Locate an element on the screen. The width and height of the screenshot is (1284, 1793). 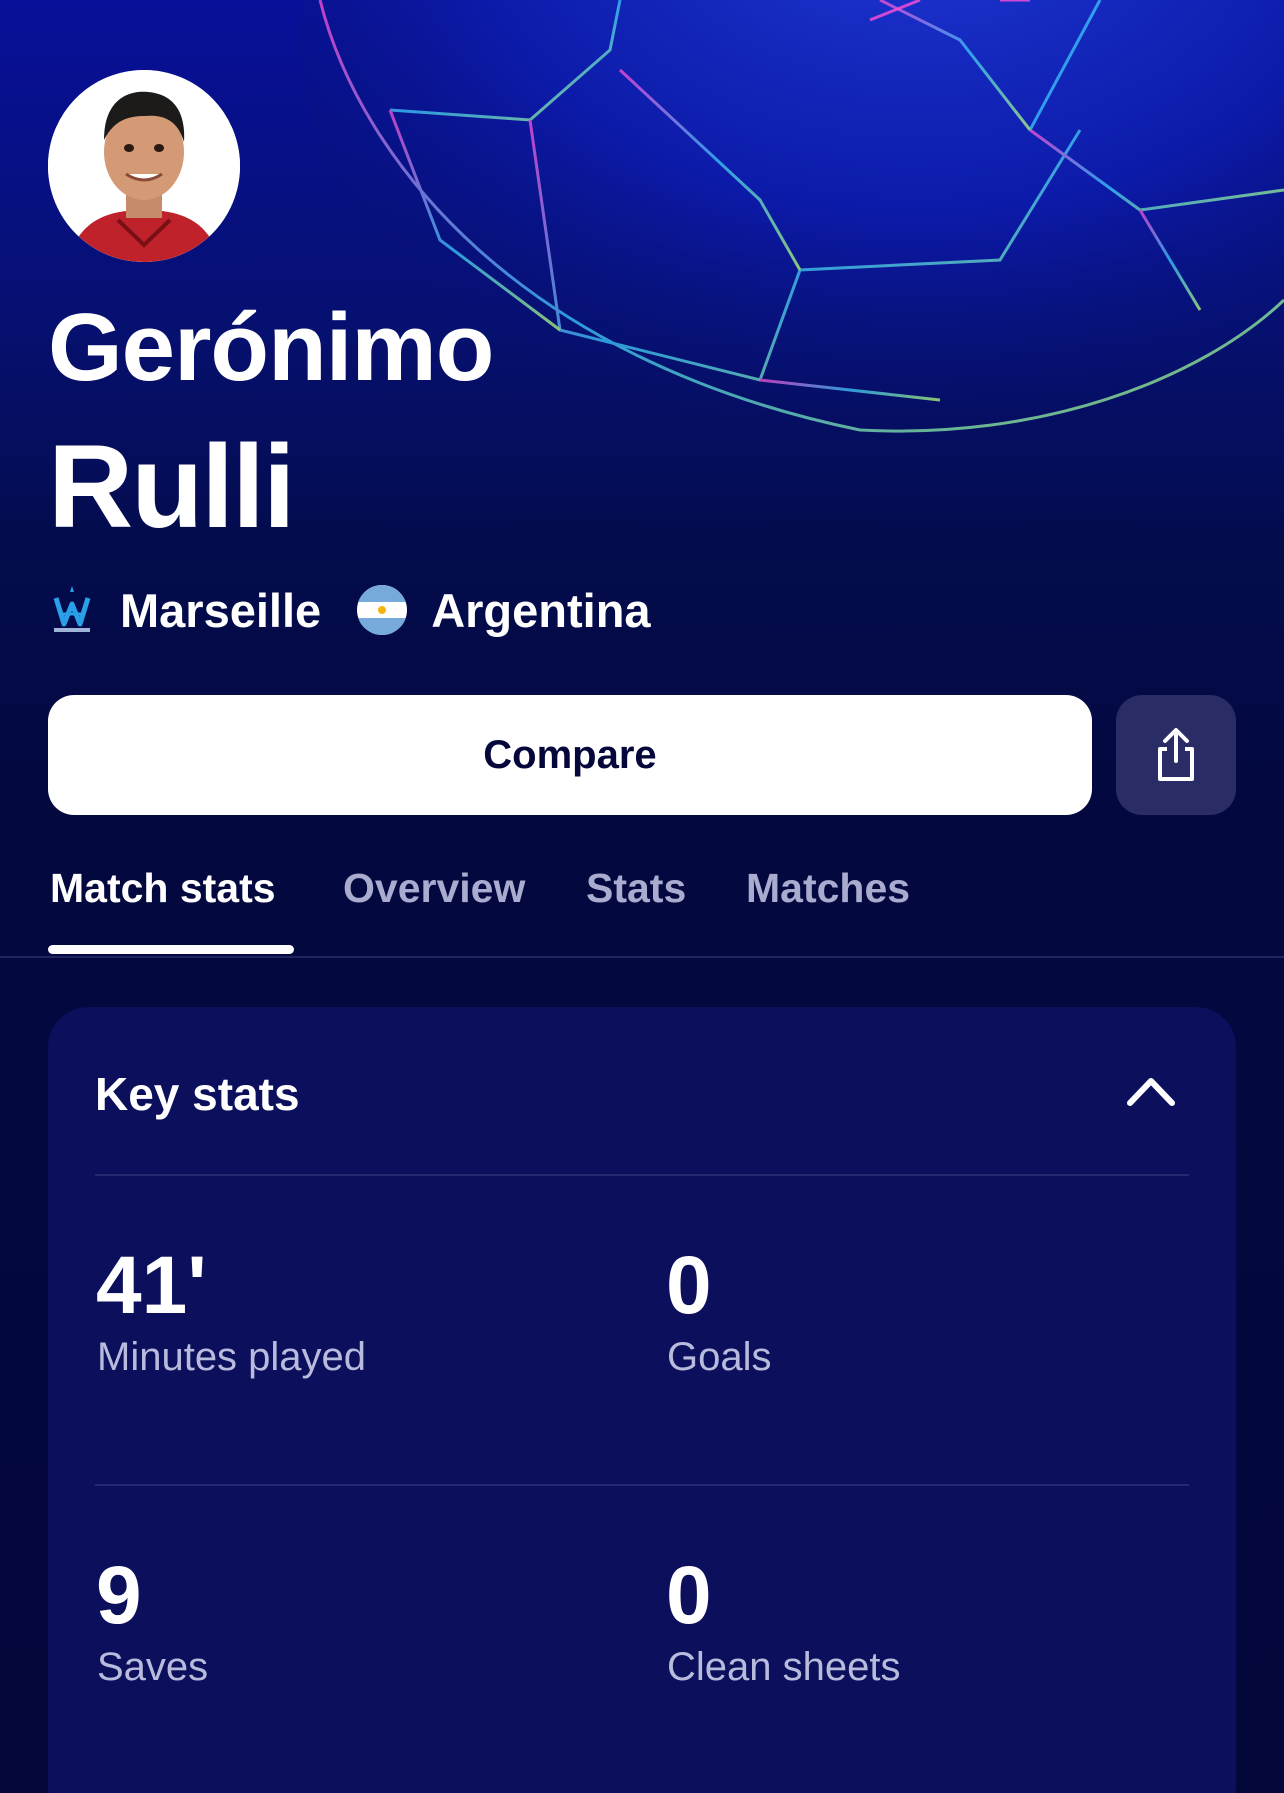
goals-label: Goals is located at coordinates (719, 1357).